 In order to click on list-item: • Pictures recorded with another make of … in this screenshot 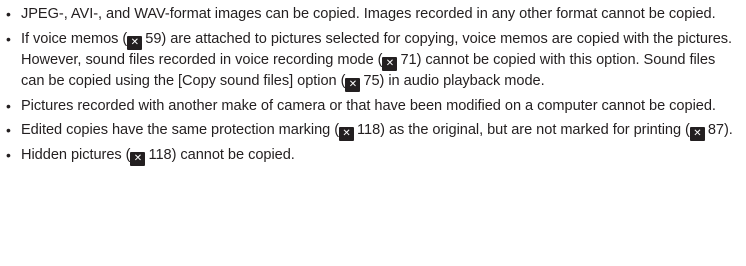, I will do `click(371, 106)`.